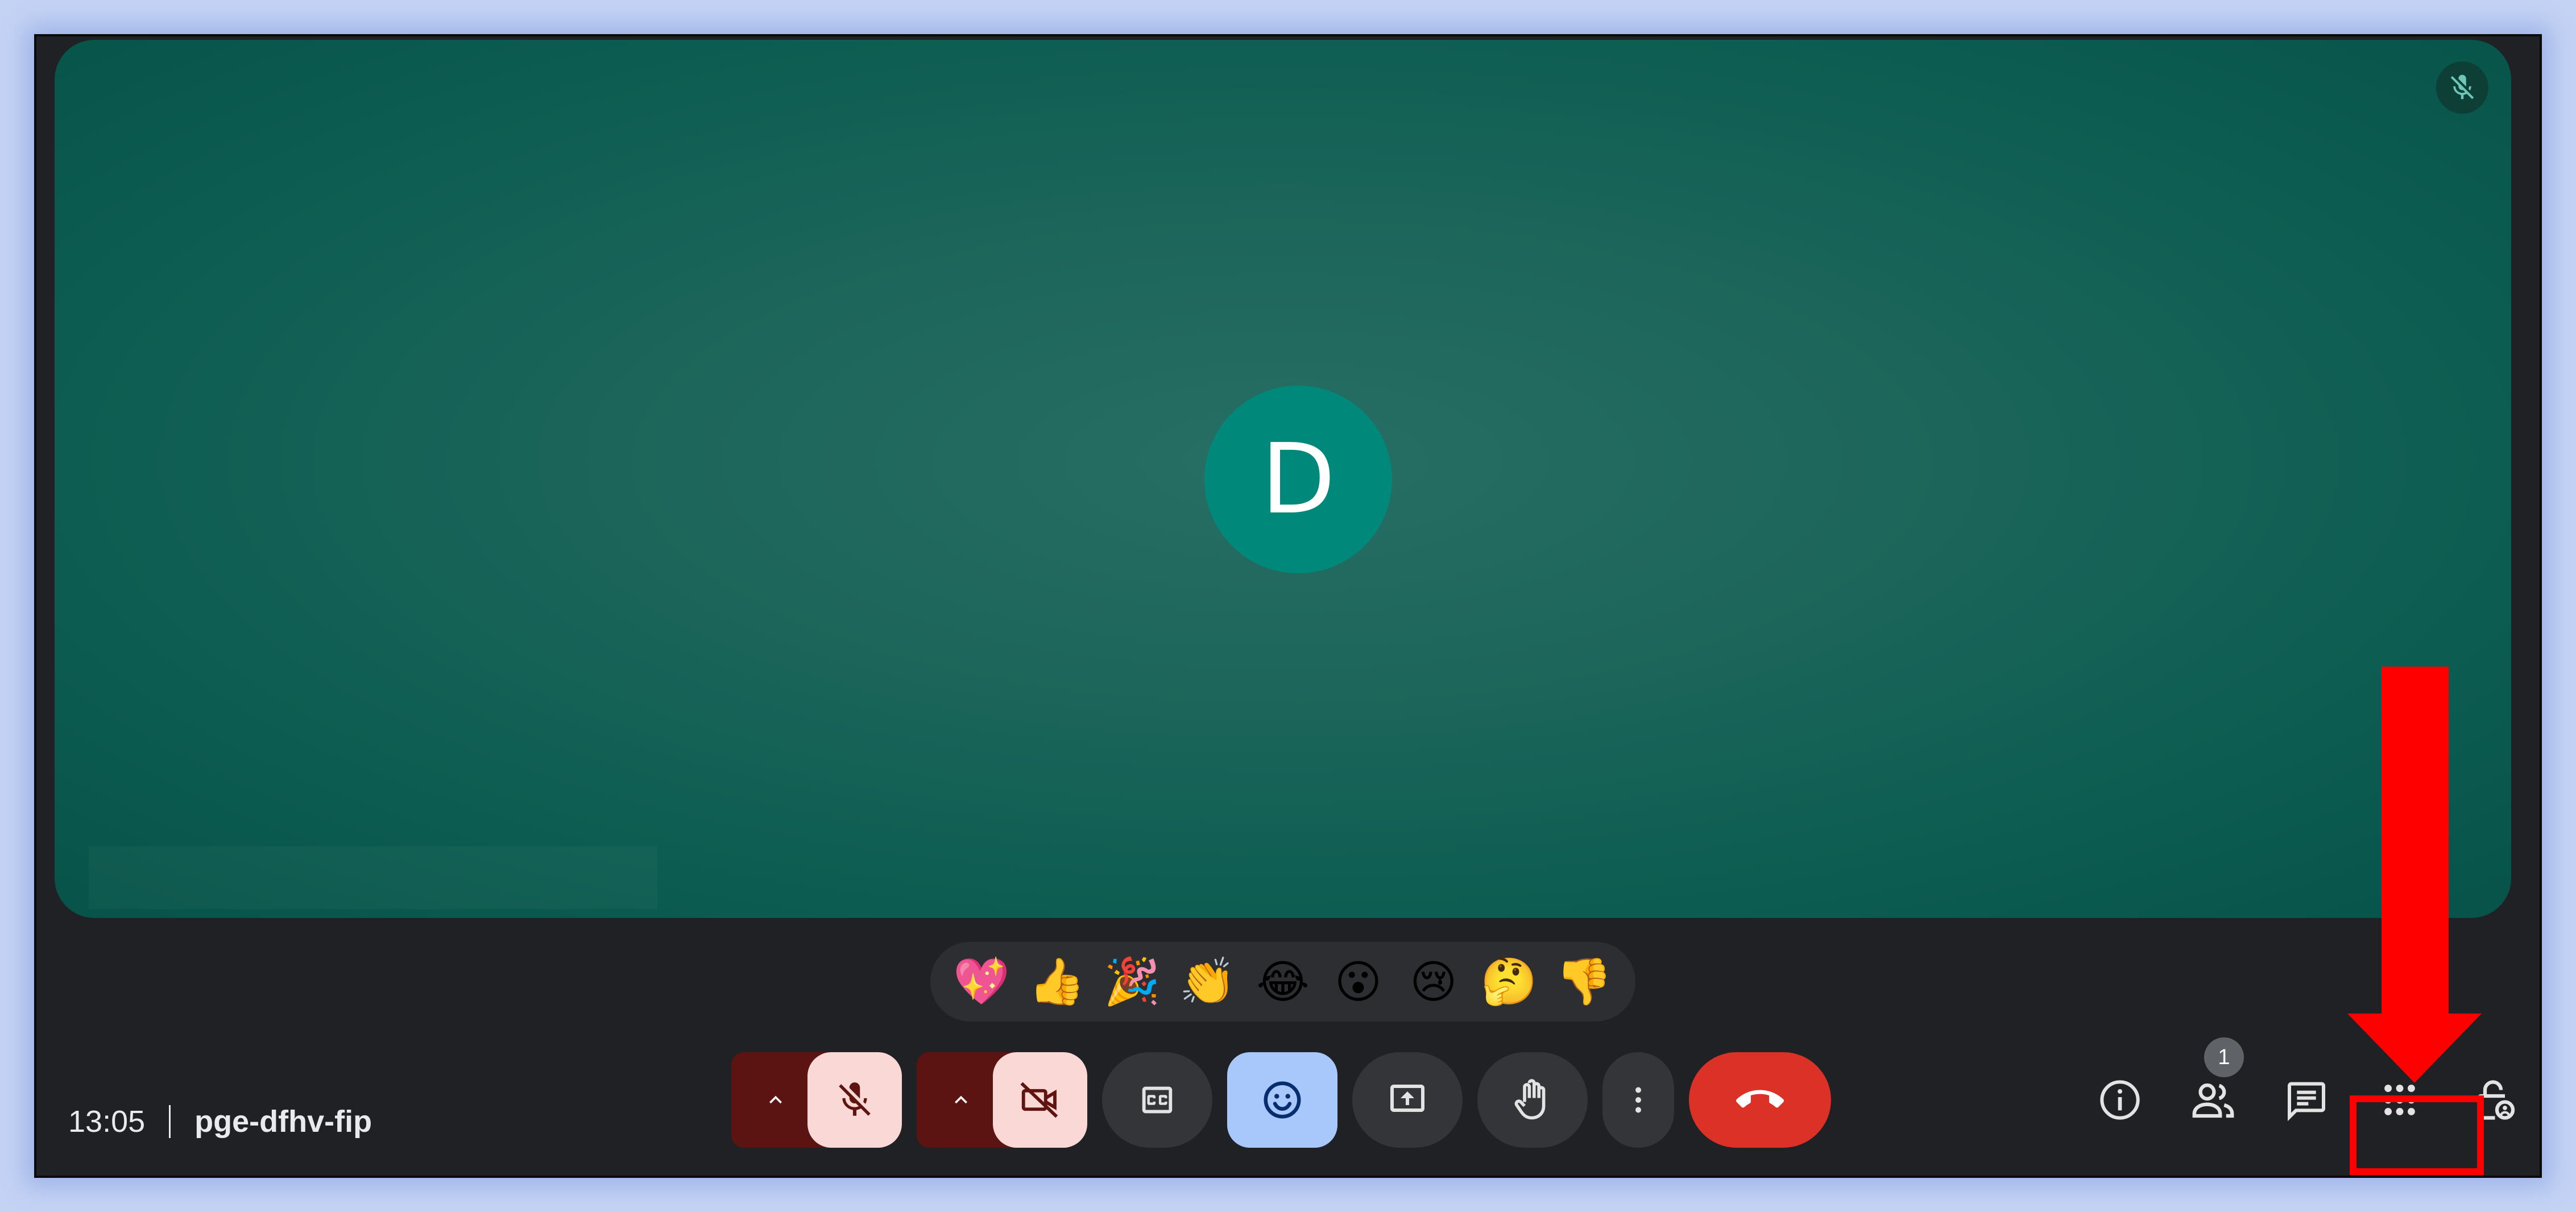 The height and width of the screenshot is (1212, 2576). I want to click on reaction-thumbs-up-button: 👍, so click(1057, 981).